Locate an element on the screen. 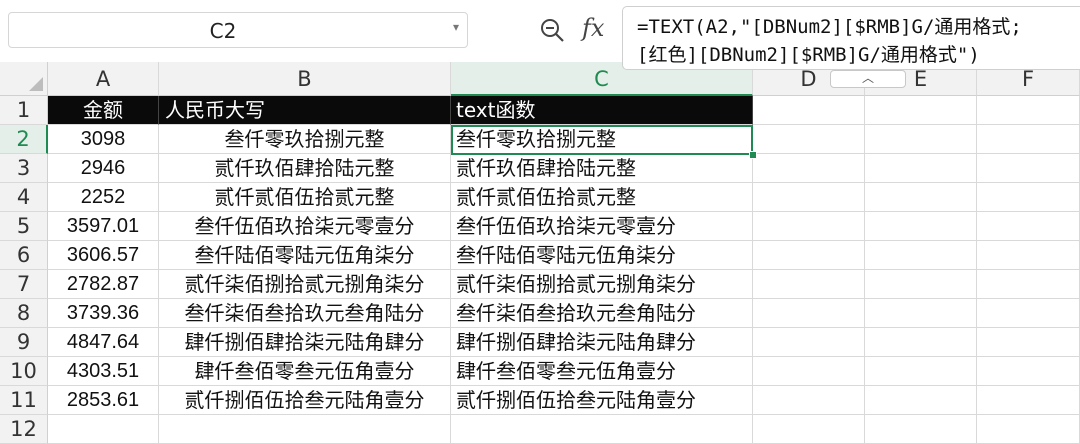  cell-C8: 叁仟柒佰叁拾玖元叁角陆分 is located at coordinates (602, 313).